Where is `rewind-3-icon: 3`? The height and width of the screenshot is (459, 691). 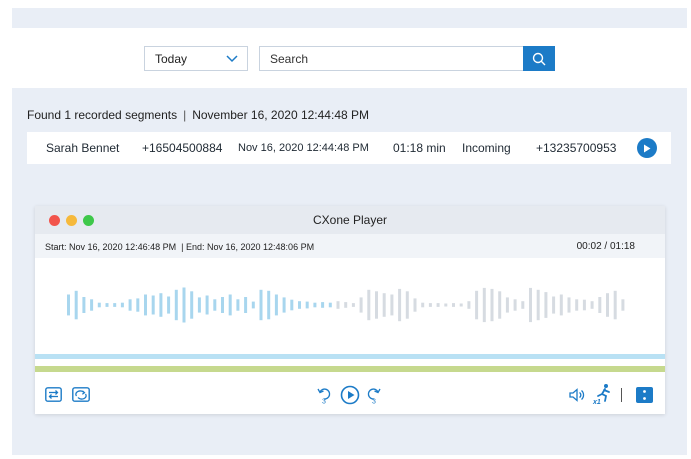 rewind-3-icon: 3 is located at coordinates (324, 396).